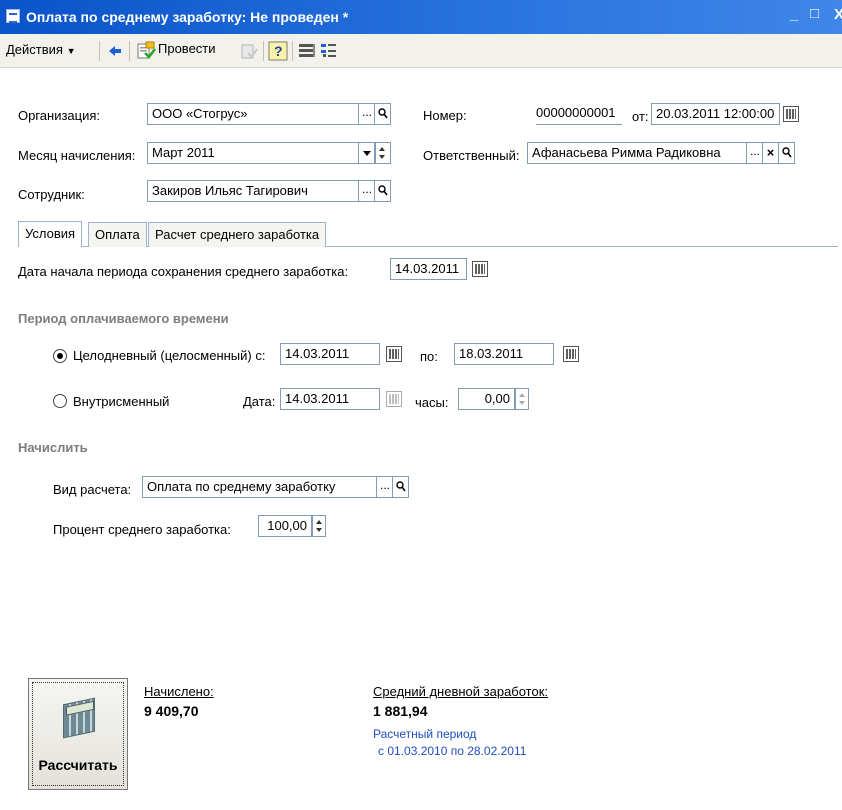 The width and height of the screenshot is (842, 810). I want to click on date-label: от:, so click(640, 116).